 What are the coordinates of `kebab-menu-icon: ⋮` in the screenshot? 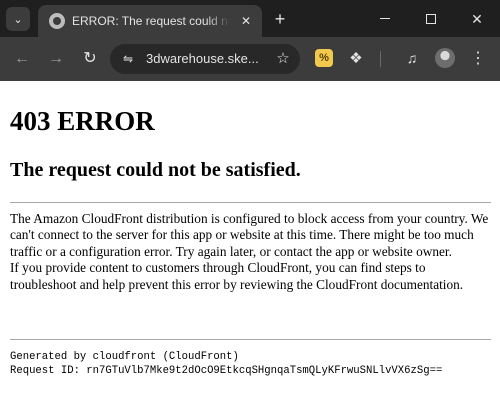 It's located at (478, 58).